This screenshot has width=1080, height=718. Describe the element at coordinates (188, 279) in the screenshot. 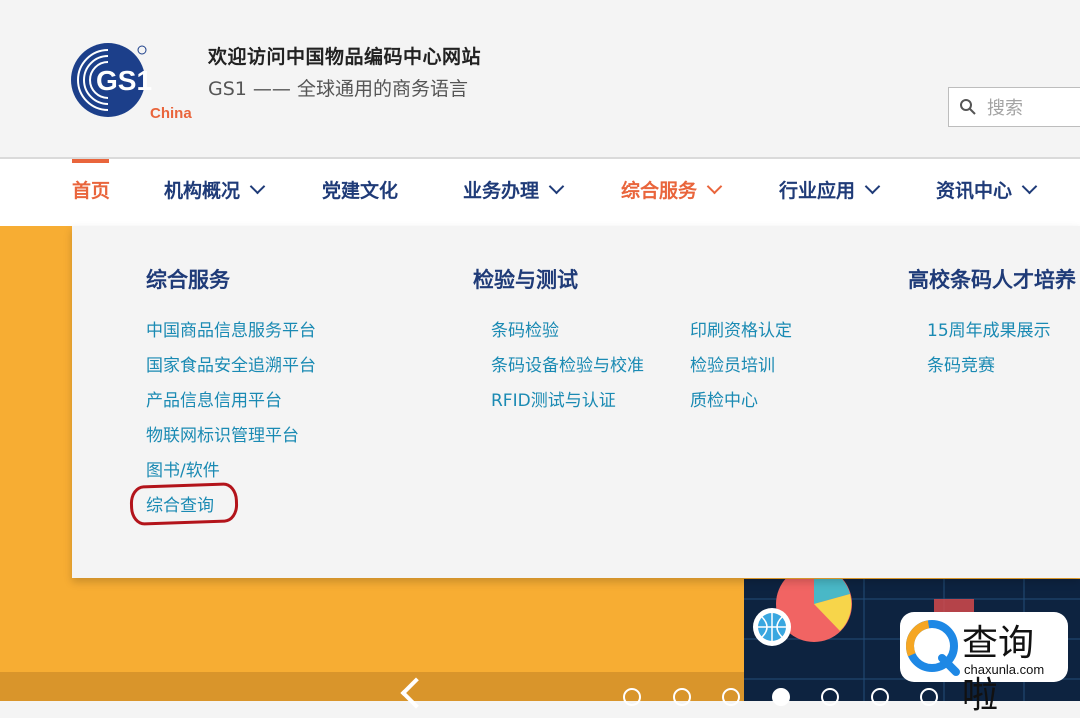

I see `dropdown-heading-services: 综合服务` at that location.